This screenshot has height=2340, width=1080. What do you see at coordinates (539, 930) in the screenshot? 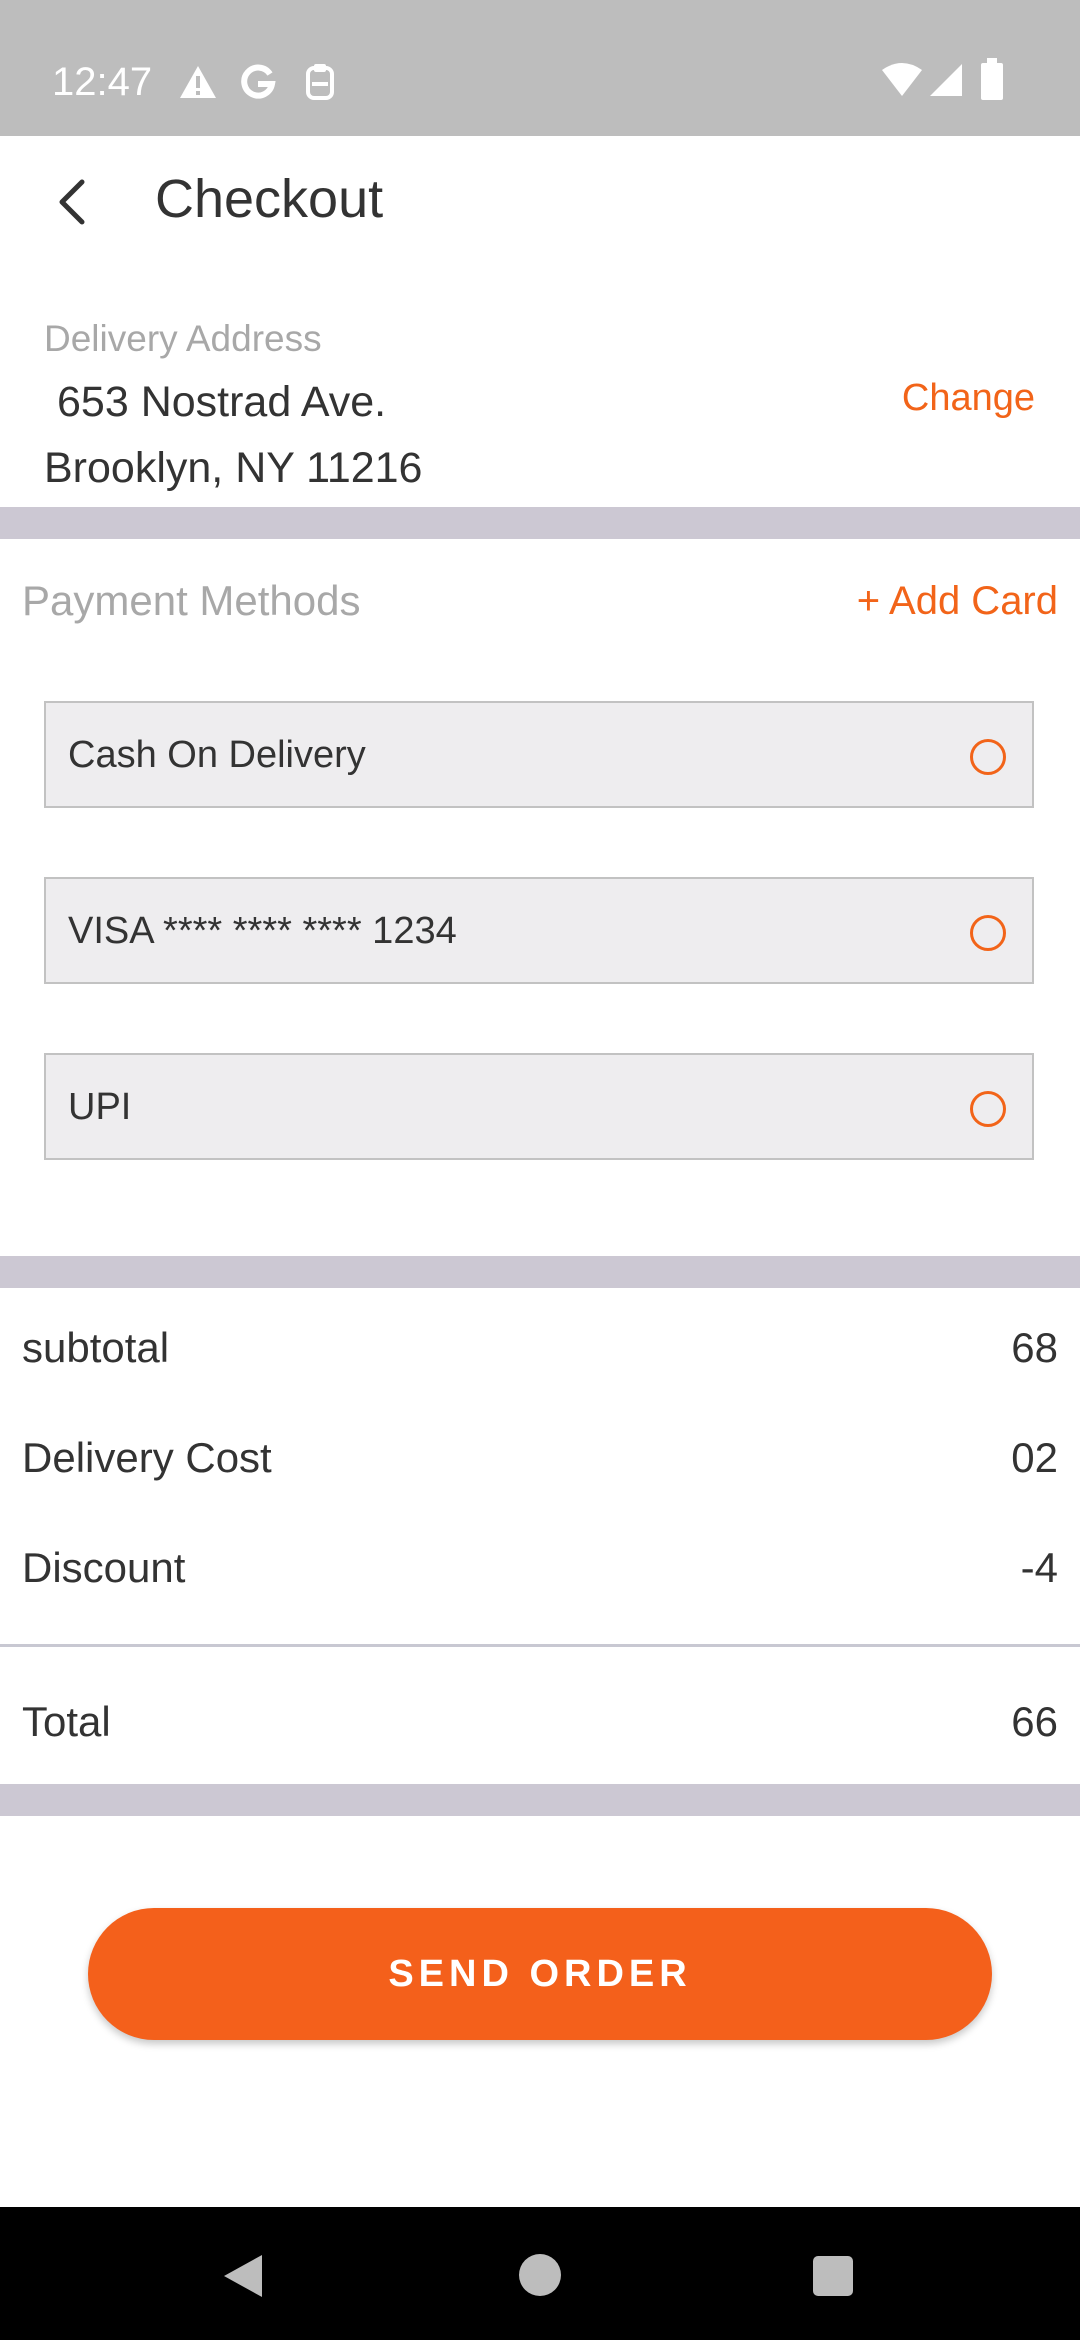
I see `payment-option-visa: VISA **** **** **** 1234` at bounding box center [539, 930].